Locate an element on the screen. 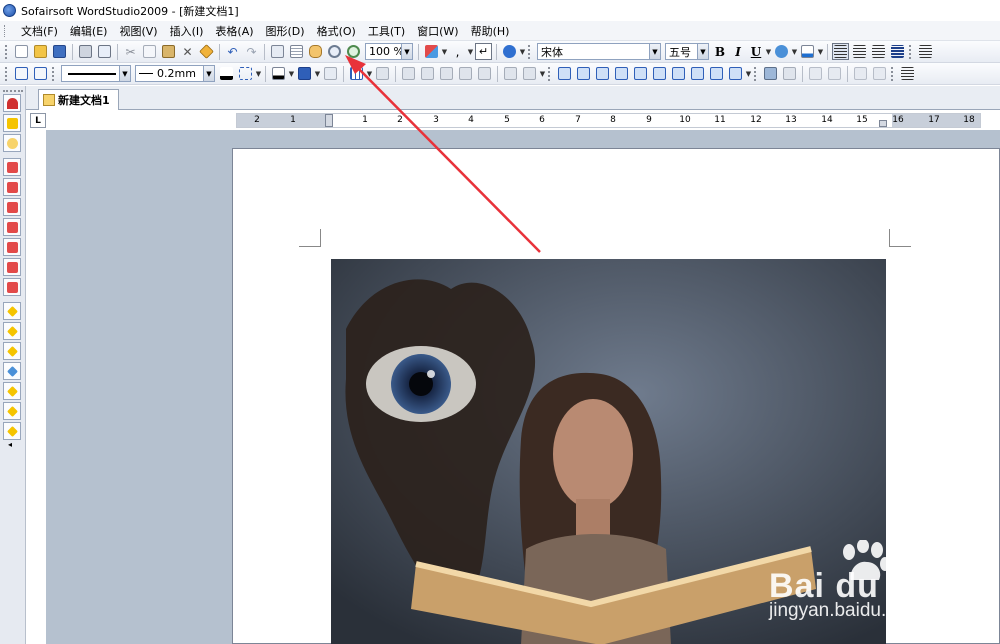  zoom-in-button is located at coordinates (353, 51).